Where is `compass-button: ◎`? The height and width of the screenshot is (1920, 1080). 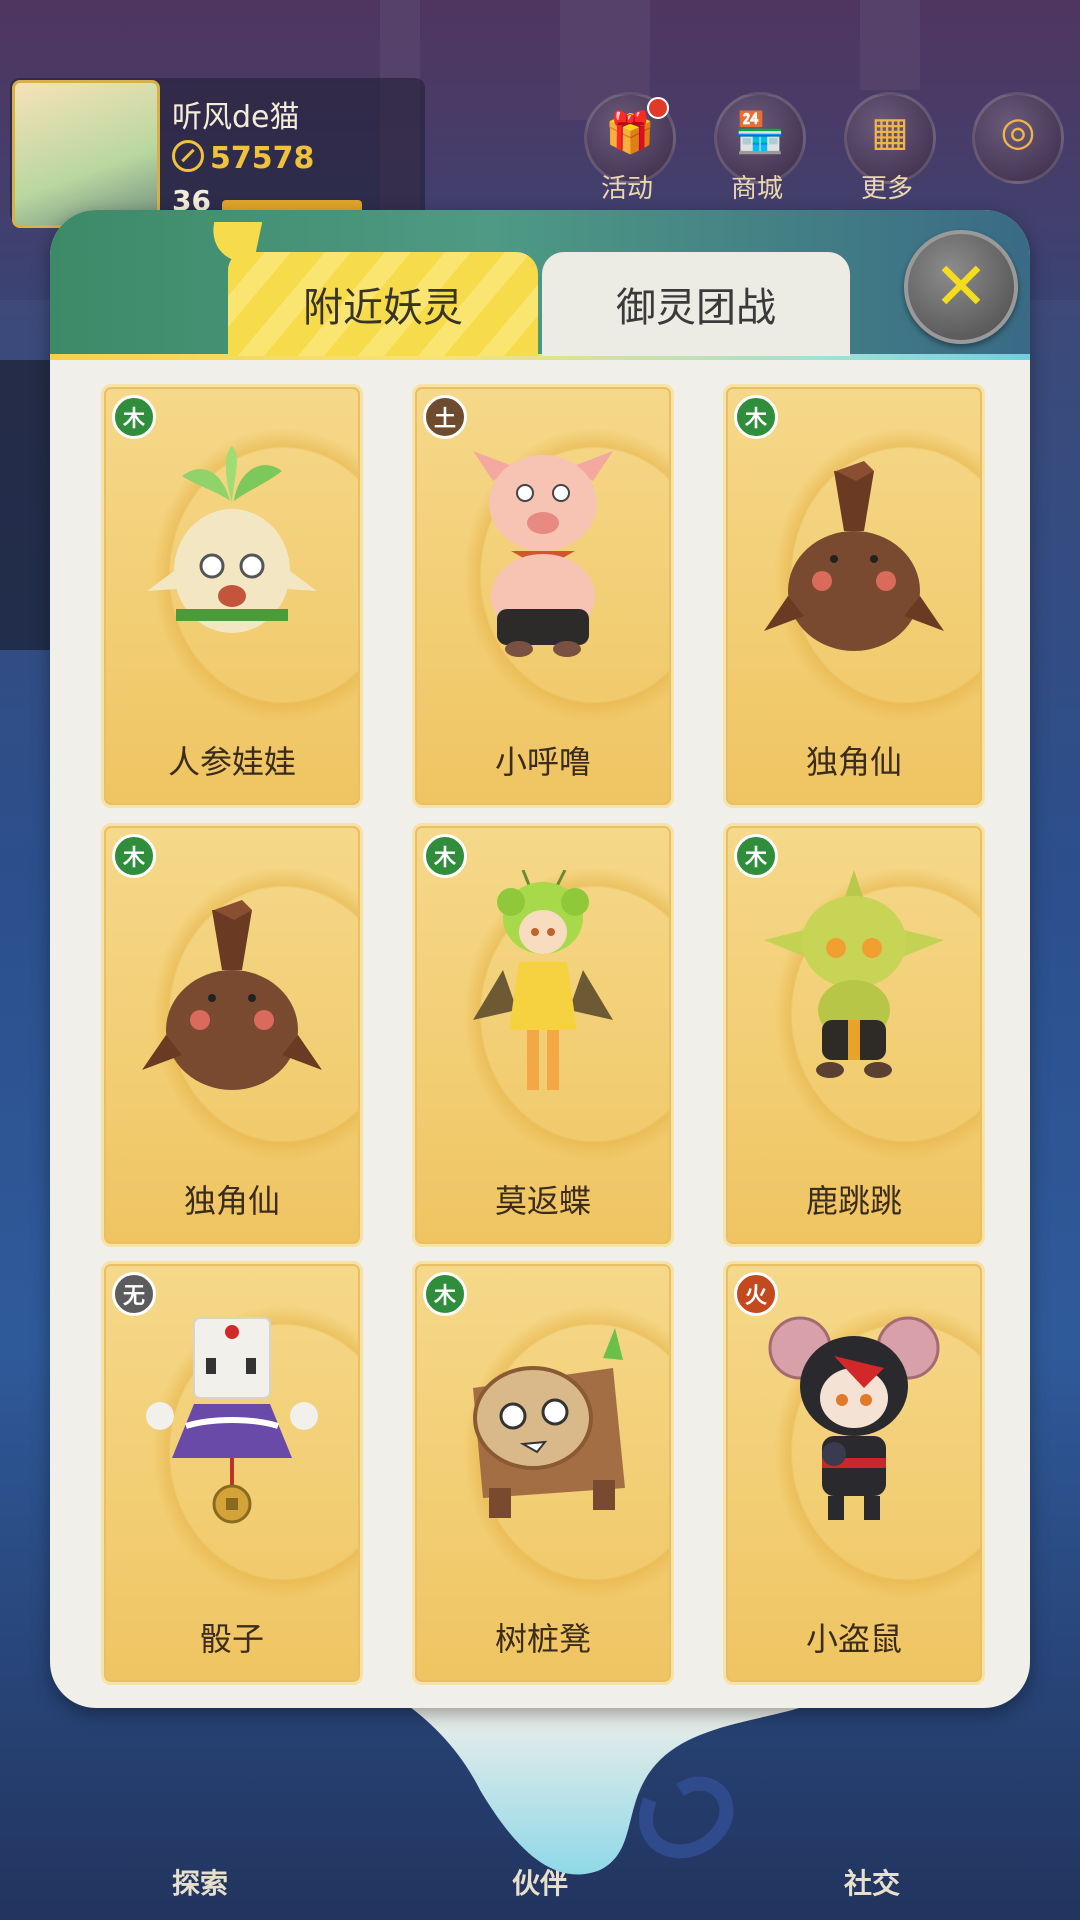
compass-button: ◎ is located at coordinates (1018, 138).